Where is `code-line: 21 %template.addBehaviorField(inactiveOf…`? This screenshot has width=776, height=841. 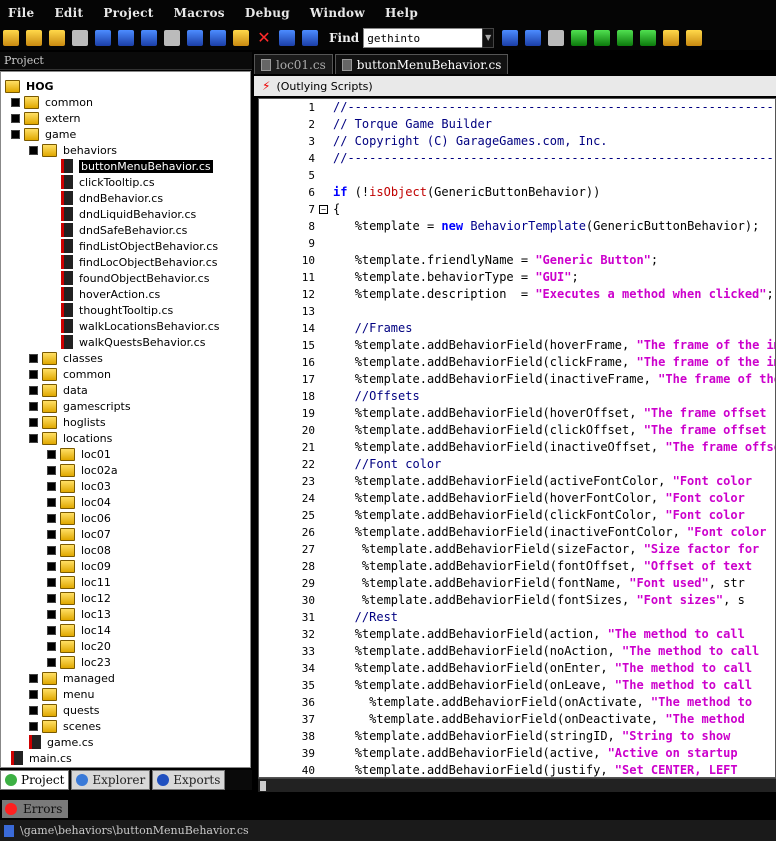 code-line: 21 %template.addBehaviorField(inactiveOf… is located at coordinates (517, 447).